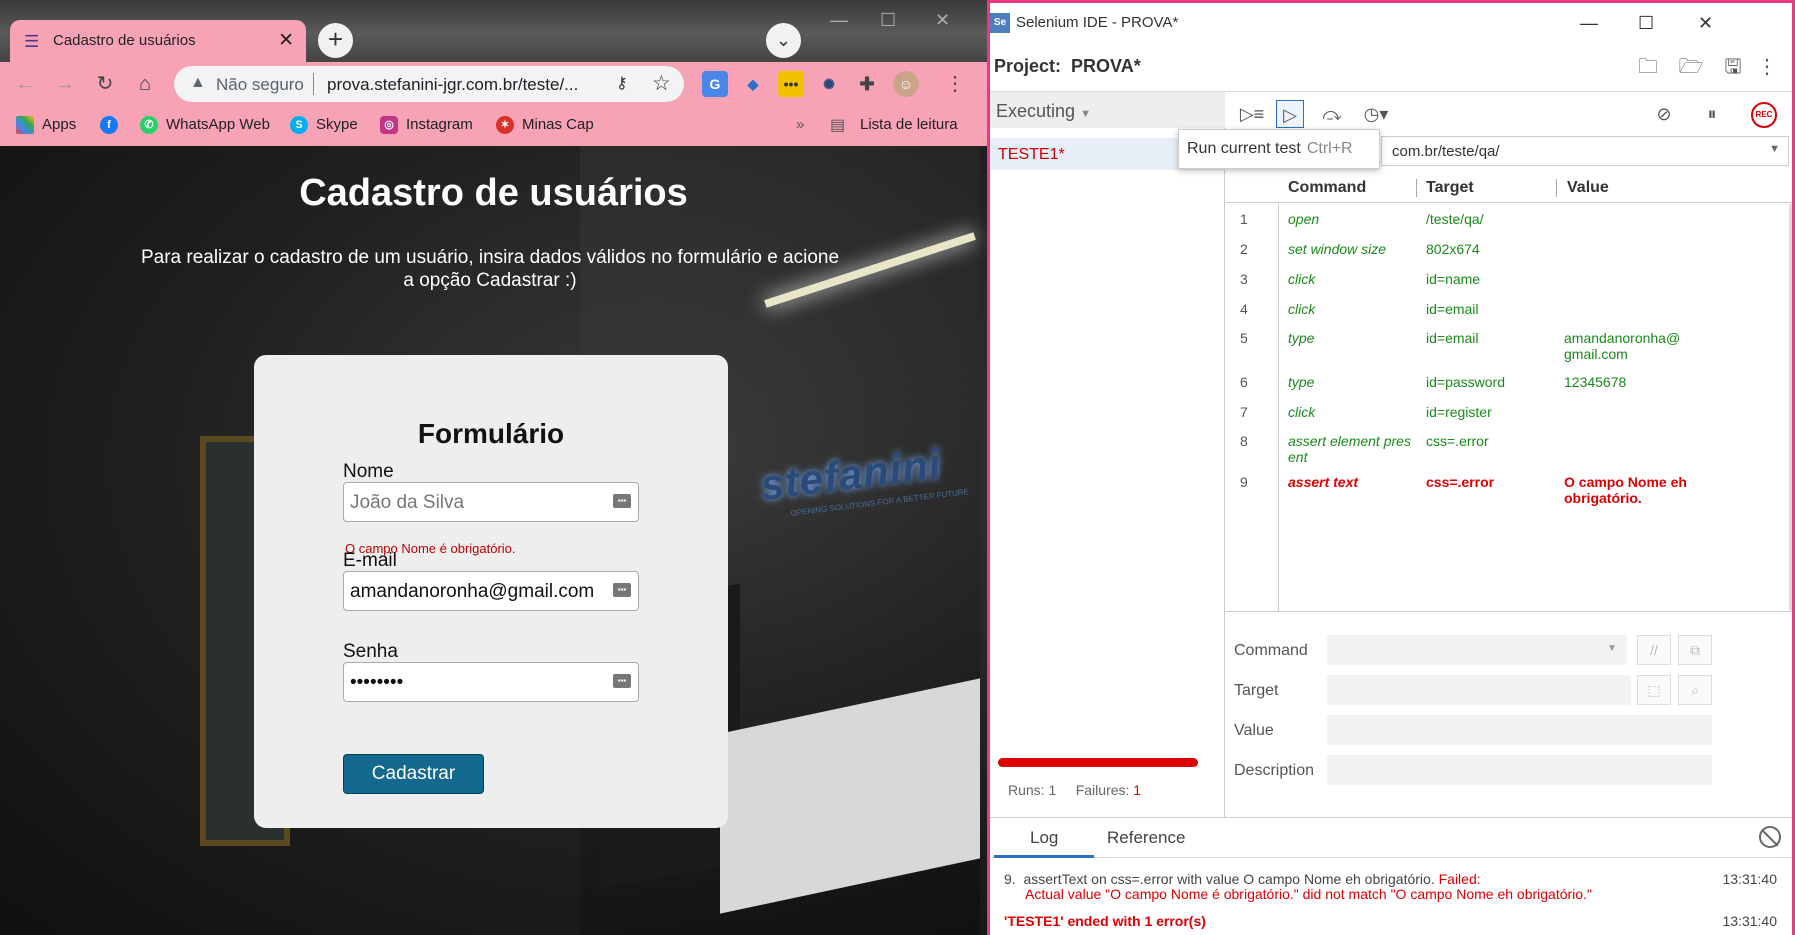 This screenshot has height=935, width=1795. Describe the element at coordinates (545, 125) in the screenshot. I see `bookmark-minascap: ✶ Minas Cap` at that location.